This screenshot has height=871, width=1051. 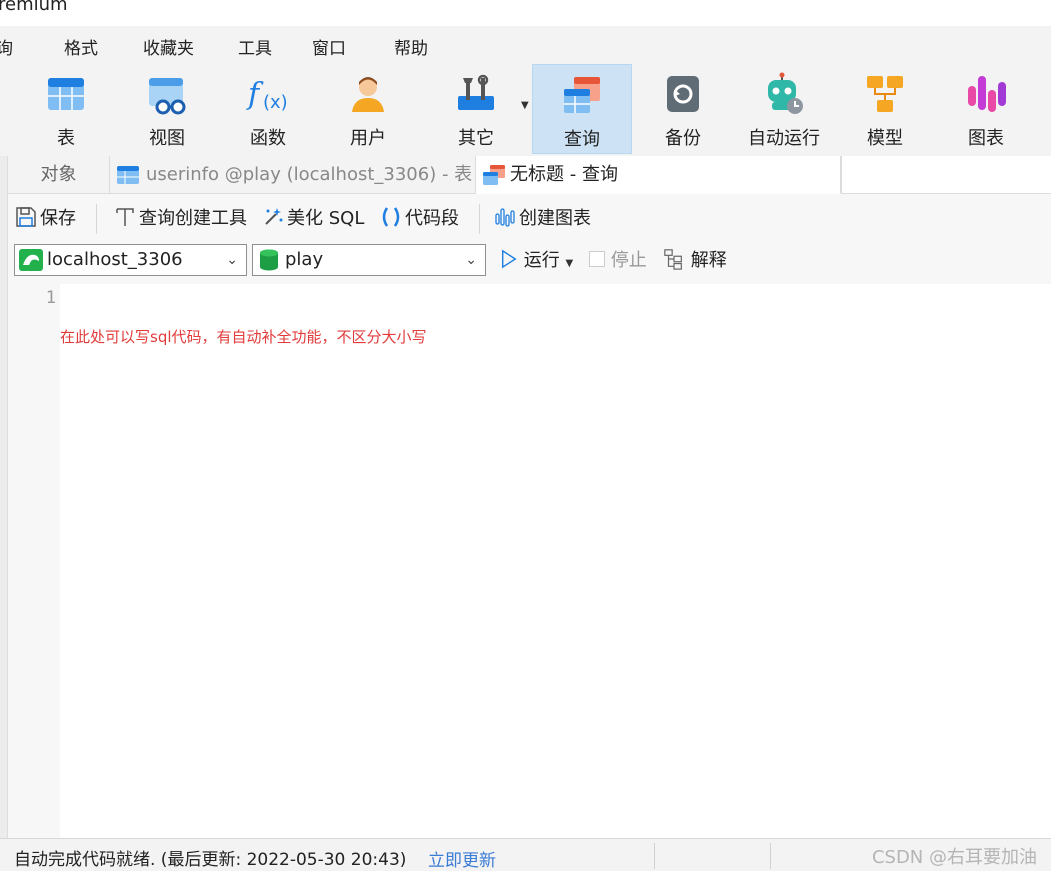 I want to click on line-number: 1, so click(x=50, y=298).